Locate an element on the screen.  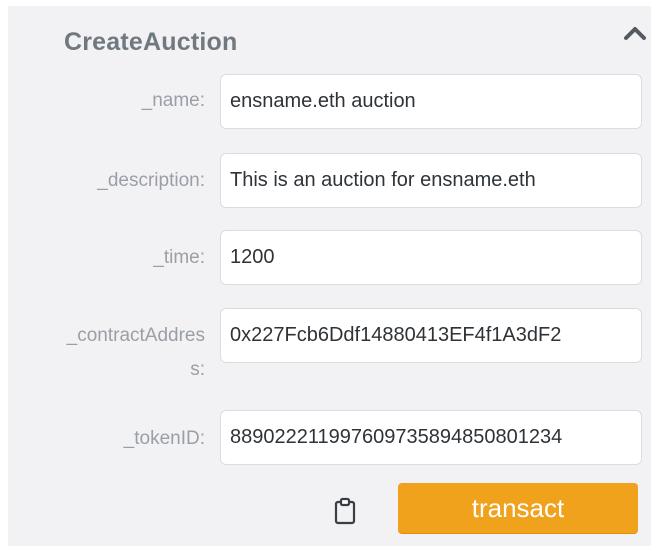
clipboard-icon is located at coordinates (345, 511).